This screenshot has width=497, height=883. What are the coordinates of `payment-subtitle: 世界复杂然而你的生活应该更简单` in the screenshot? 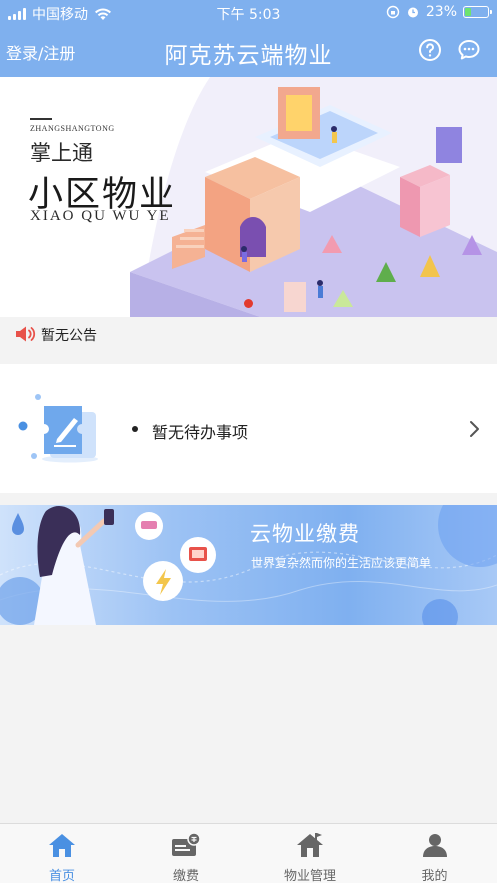 It's located at (341, 563).